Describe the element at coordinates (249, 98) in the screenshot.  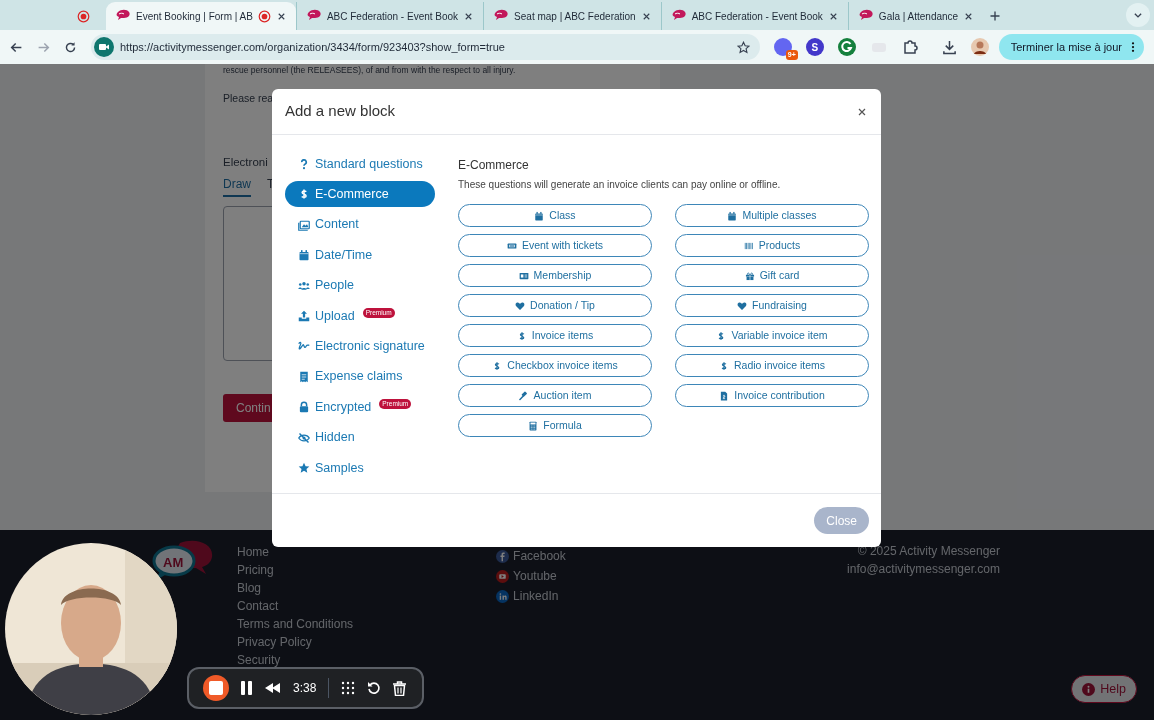
I see `instruction-text: Please rea` at that location.